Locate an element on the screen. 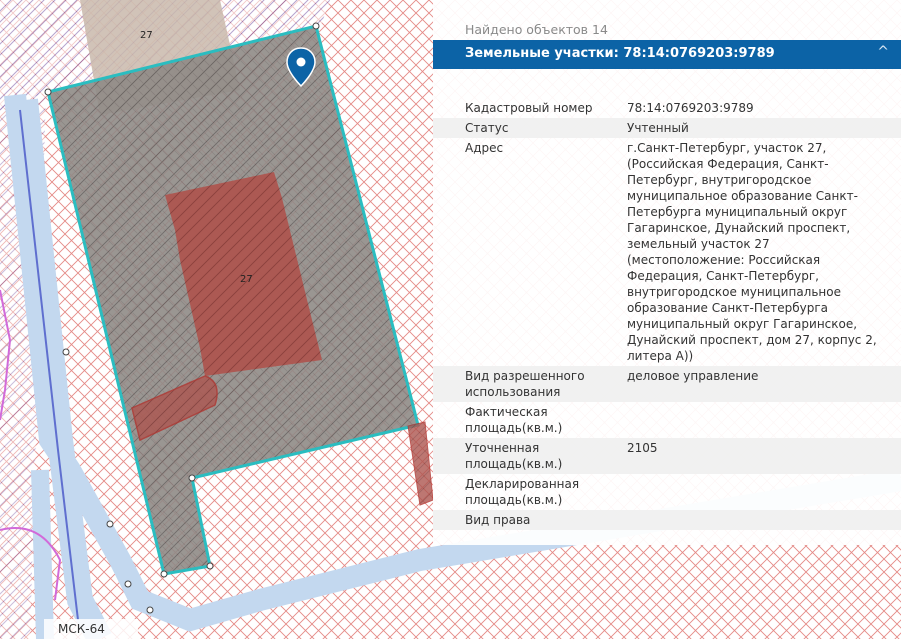 Image resolution: width=901 pixels, height=639 pixels. attribute-row: Статус Учтенный is located at coordinates (667, 128).